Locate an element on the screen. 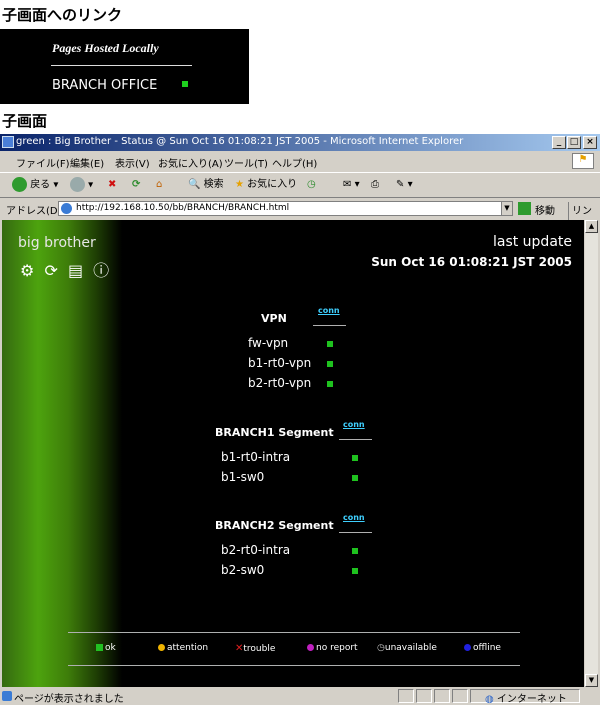 Image resolution: width=600 pixels, height=705 pixels. ie-app-icon is located at coordinates (8, 142).